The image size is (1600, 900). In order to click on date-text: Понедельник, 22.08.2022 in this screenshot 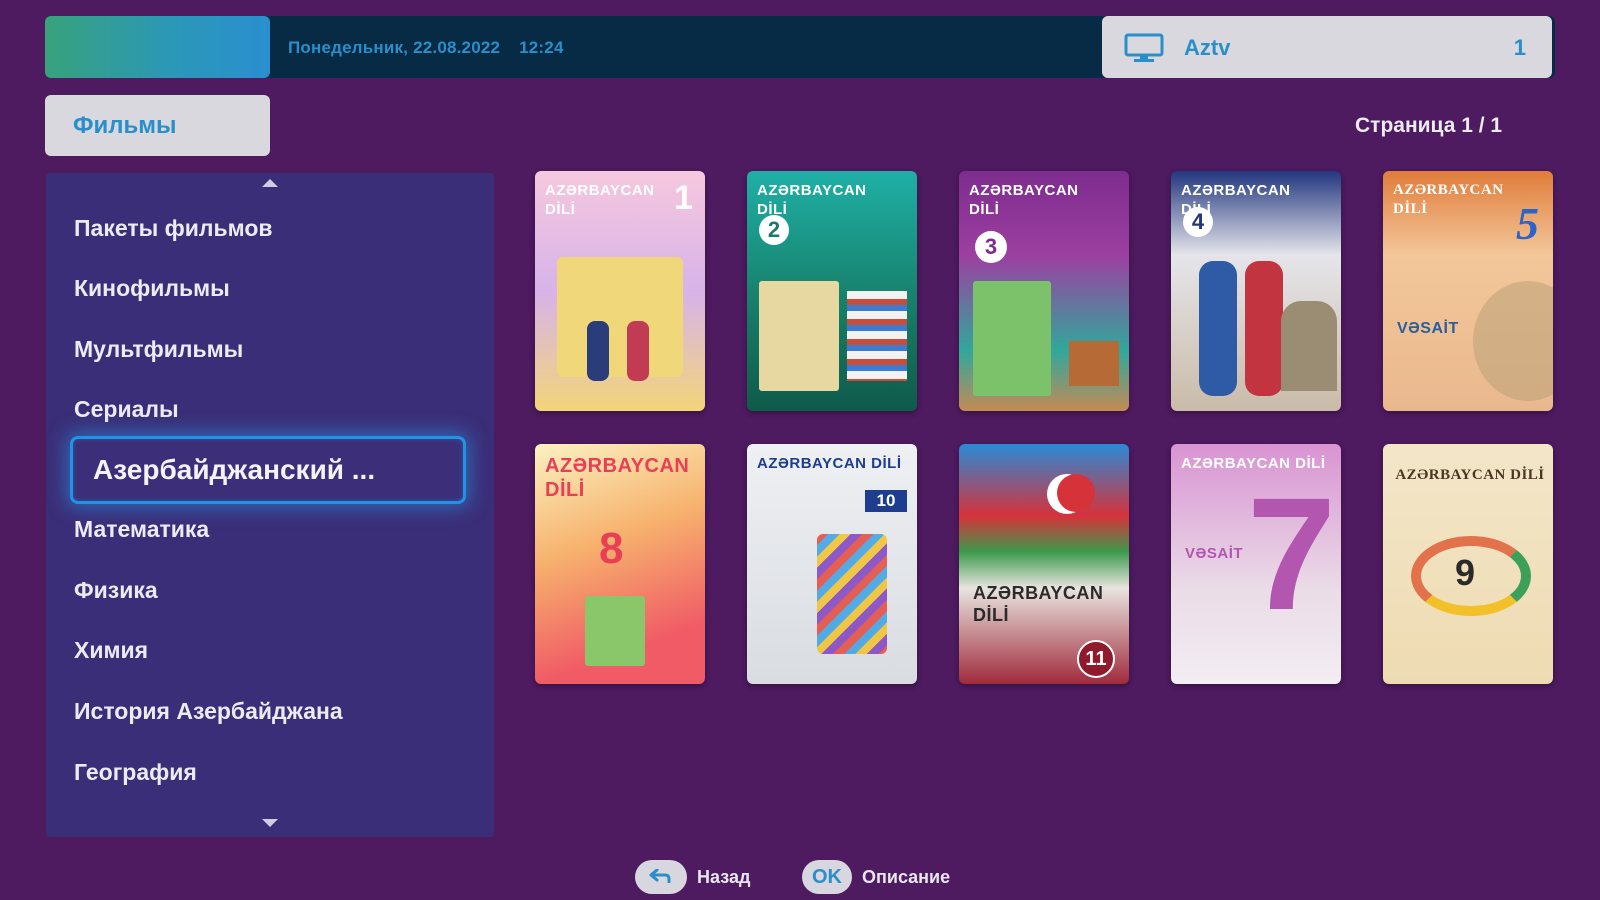, I will do `click(394, 47)`.